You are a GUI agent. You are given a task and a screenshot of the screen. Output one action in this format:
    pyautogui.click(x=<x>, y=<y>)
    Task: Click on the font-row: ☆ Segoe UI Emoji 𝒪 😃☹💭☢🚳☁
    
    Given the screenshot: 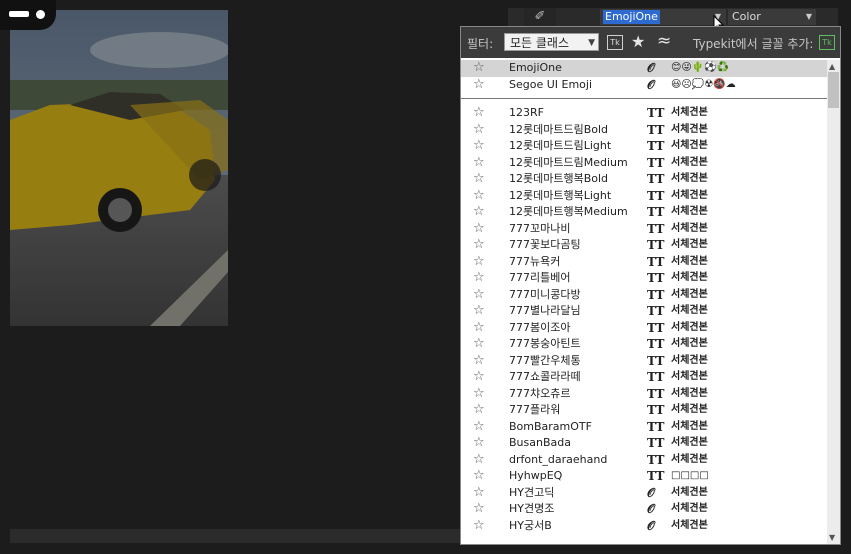 What is the action you would take?
    pyautogui.click(x=644, y=85)
    